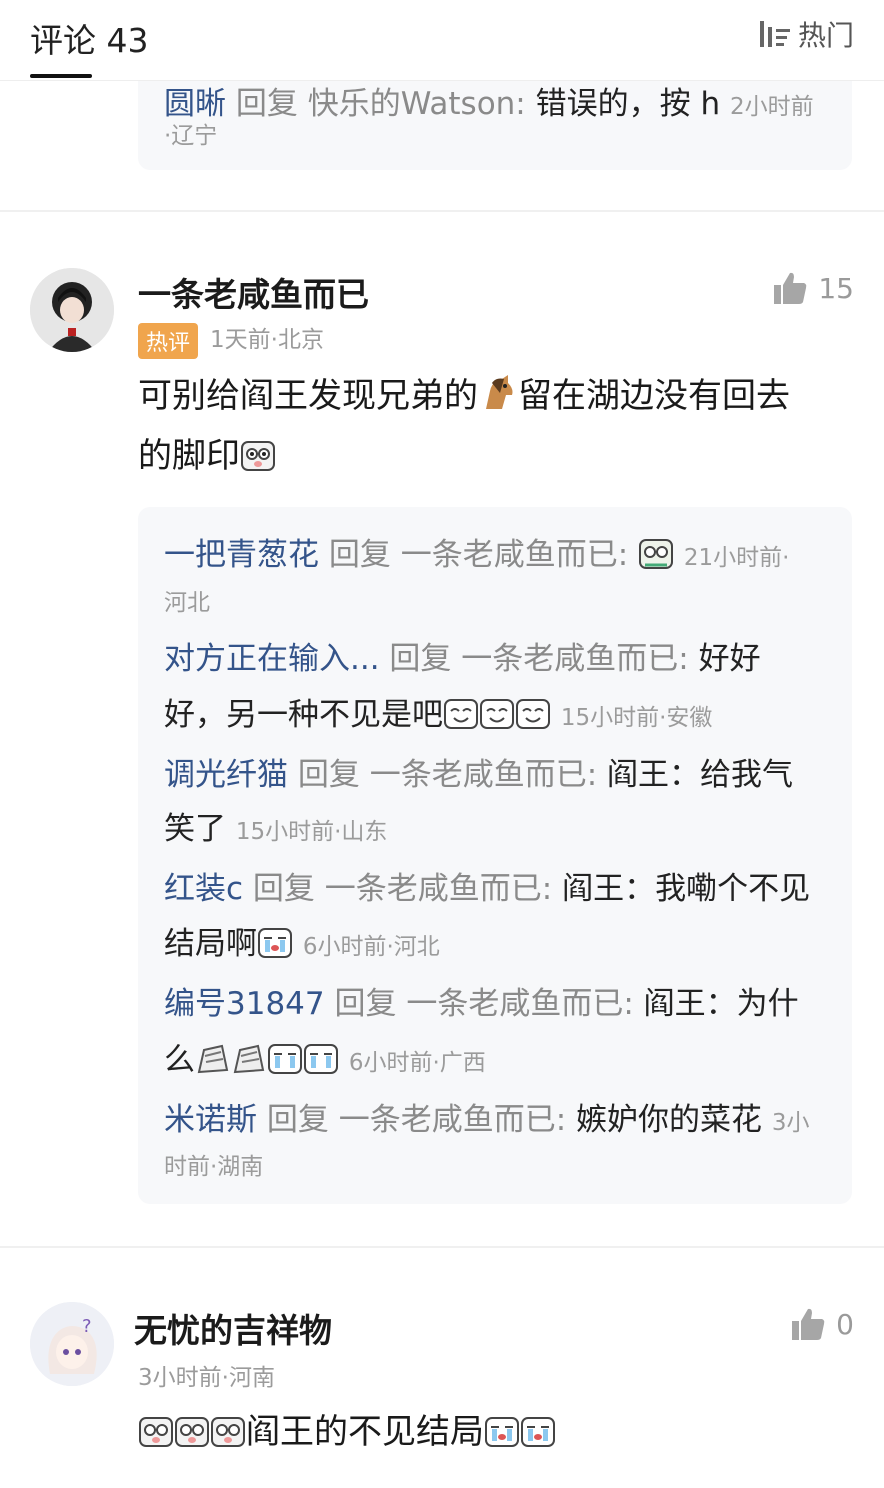  What do you see at coordinates (226, 775) in the screenshot?
I see `reply-user: 调光纤猫` at bounding box center [226, 775].